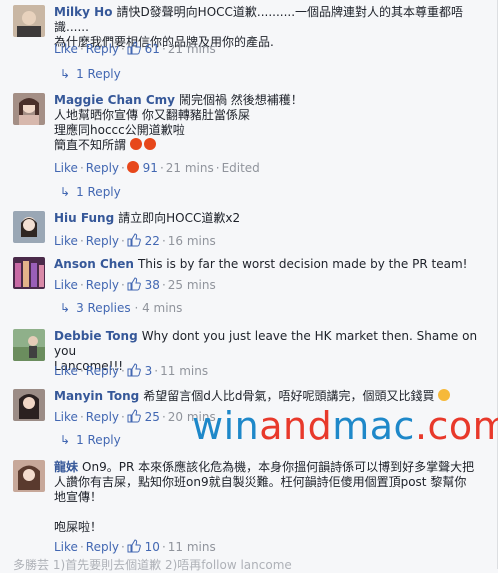 This screenshot has width=498, height=573. Describe the element at coordinates (162, 308) in the screenshot. I see `replies-timestamp: 4 mins` at that location.